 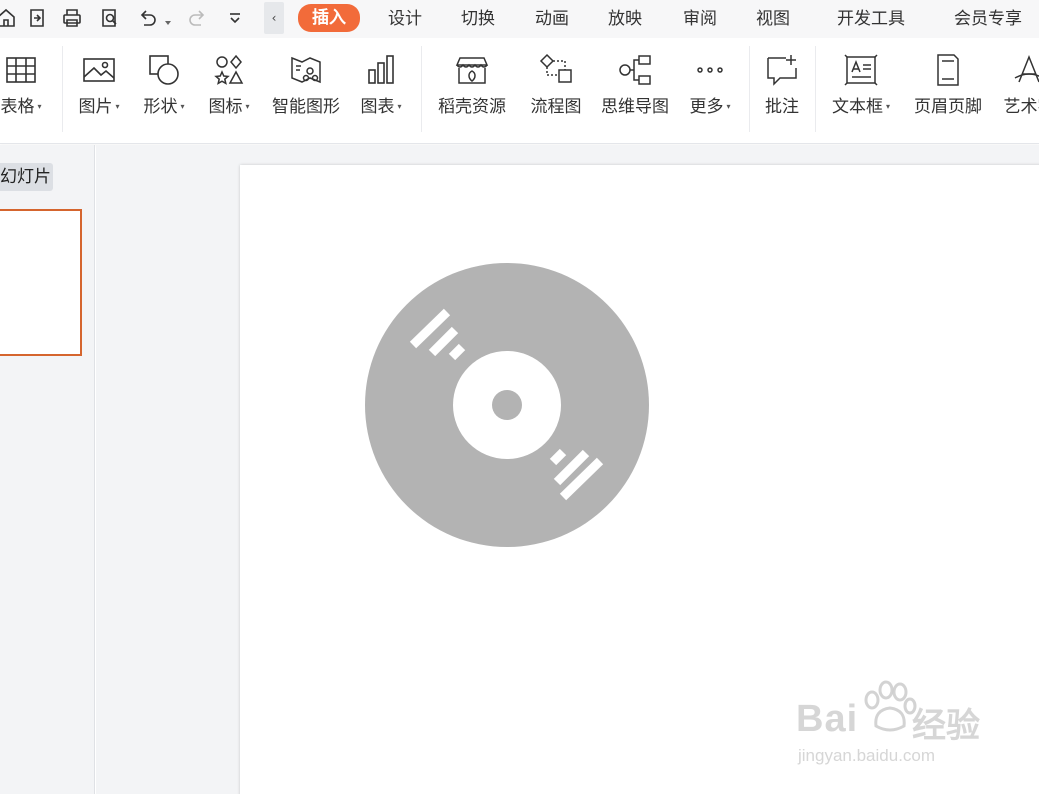 What do you see at coordinates (306, 107) in the screenshot?
I see `smart-graphic-label: 智能图形` at bounding box center [306, 107].